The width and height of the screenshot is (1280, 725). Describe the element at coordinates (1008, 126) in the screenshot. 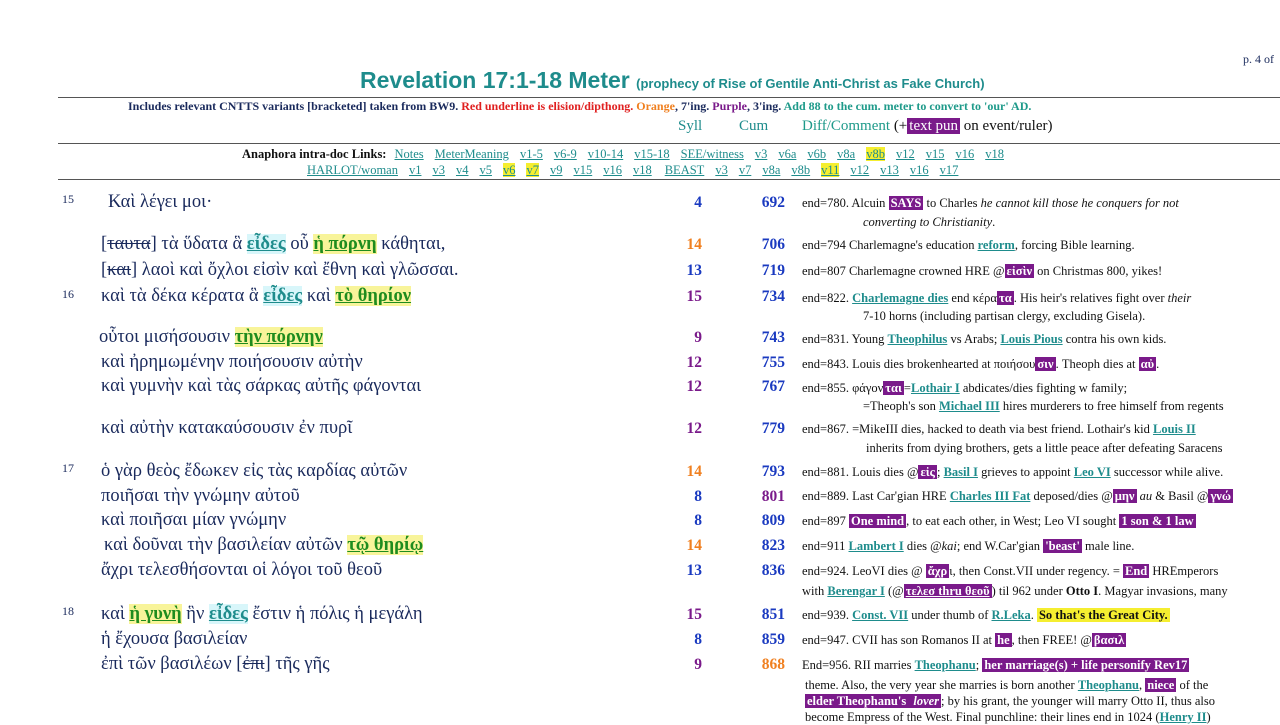

I see `pun-post: on event/ruler)` at that location.